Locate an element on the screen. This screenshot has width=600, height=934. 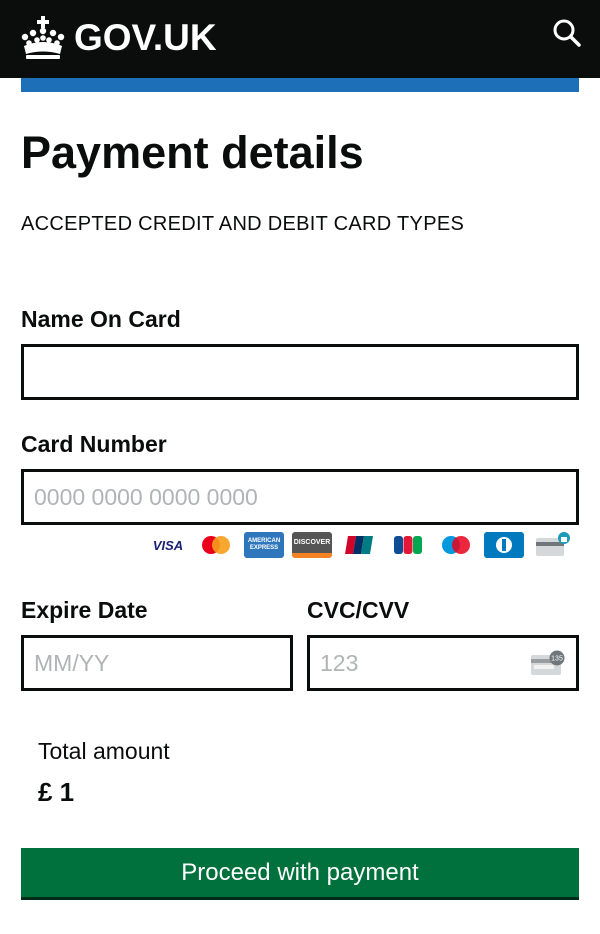
amex-icon: AMERICAN EXPRESS is located at coordinates (264, 545).